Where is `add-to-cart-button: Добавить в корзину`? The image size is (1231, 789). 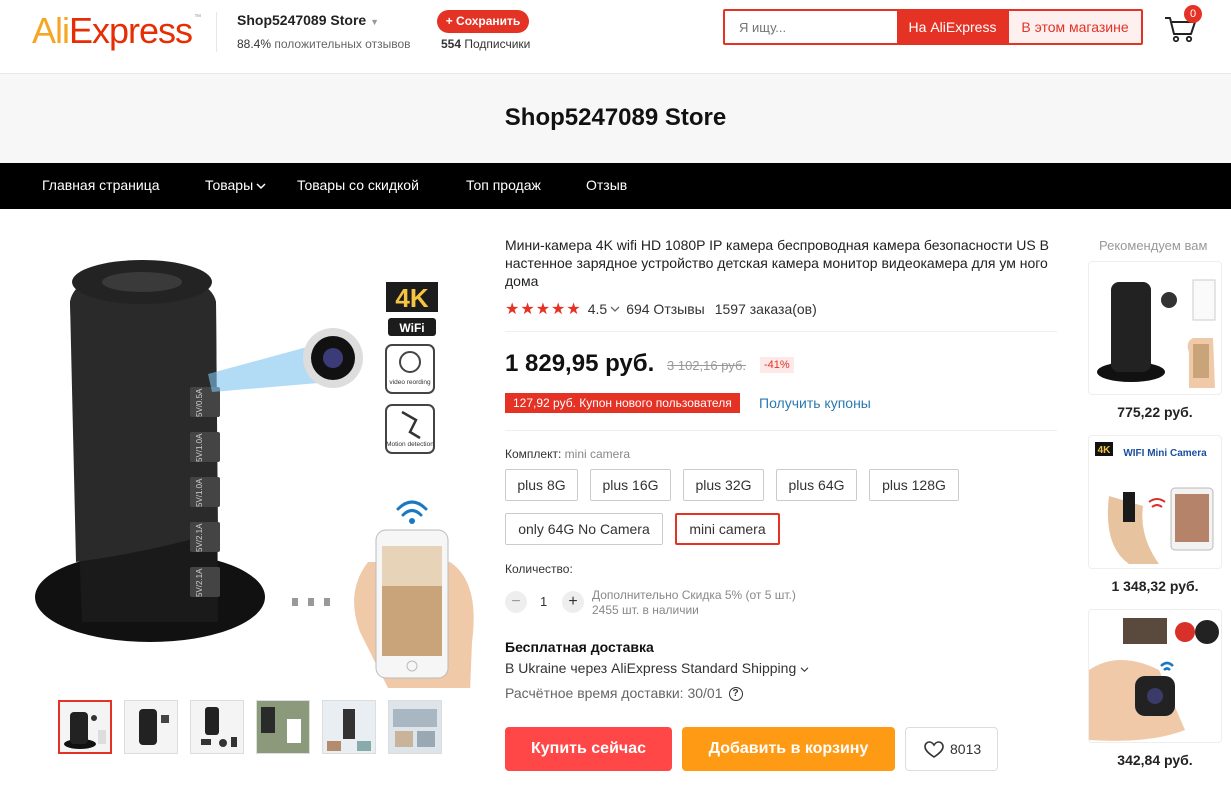
add-to-cart-button: Добавить в корзину is located at coordinates (788, 749).